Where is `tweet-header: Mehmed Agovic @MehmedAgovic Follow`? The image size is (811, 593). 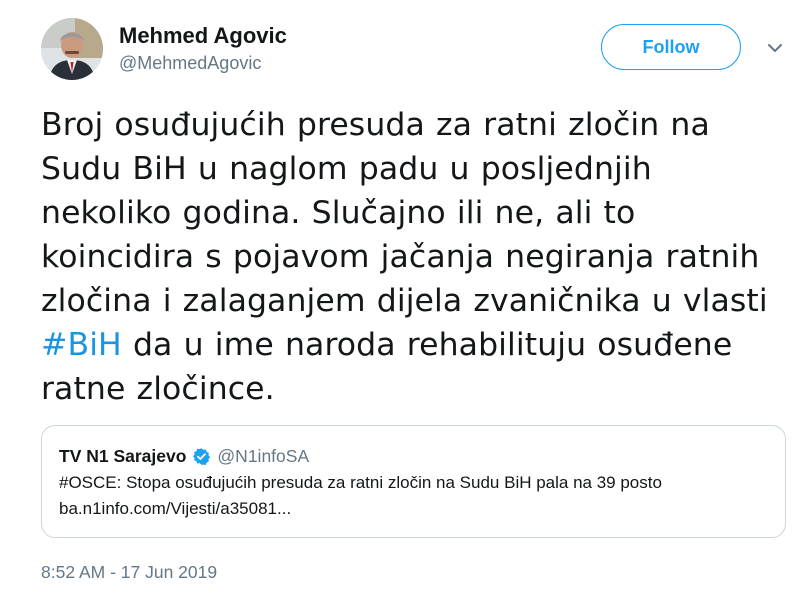 tweet-header: Mehmed Agovic @MehmedAgovic Follow is located at coordinates (421, 50).